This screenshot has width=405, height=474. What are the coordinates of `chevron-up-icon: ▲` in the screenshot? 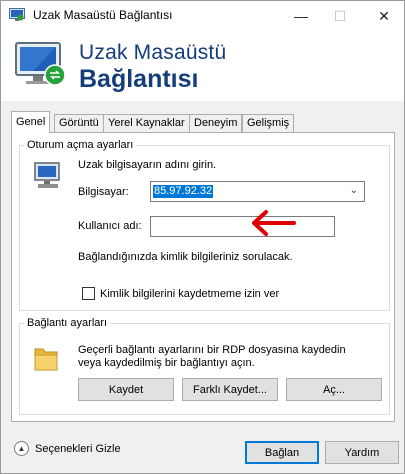 It's located at (21, 448).